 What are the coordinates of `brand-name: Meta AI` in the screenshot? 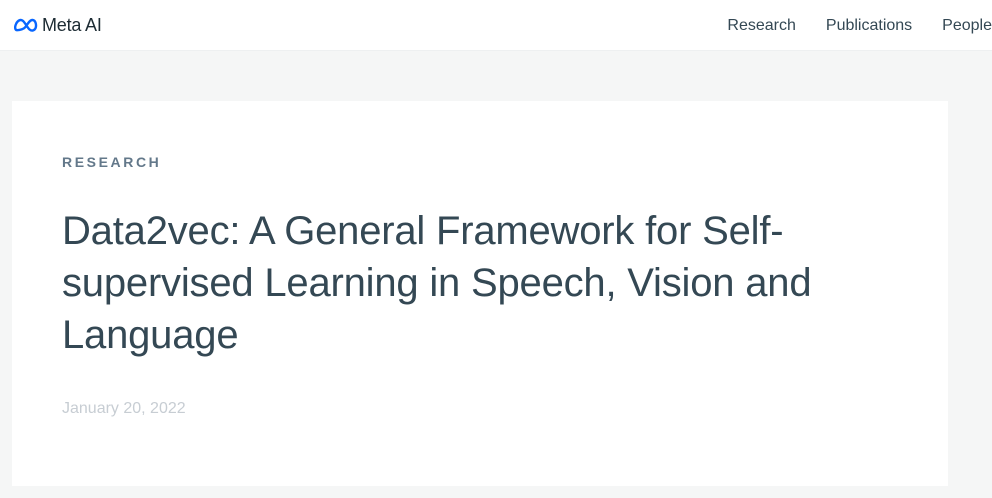 It's located at (72, 25).